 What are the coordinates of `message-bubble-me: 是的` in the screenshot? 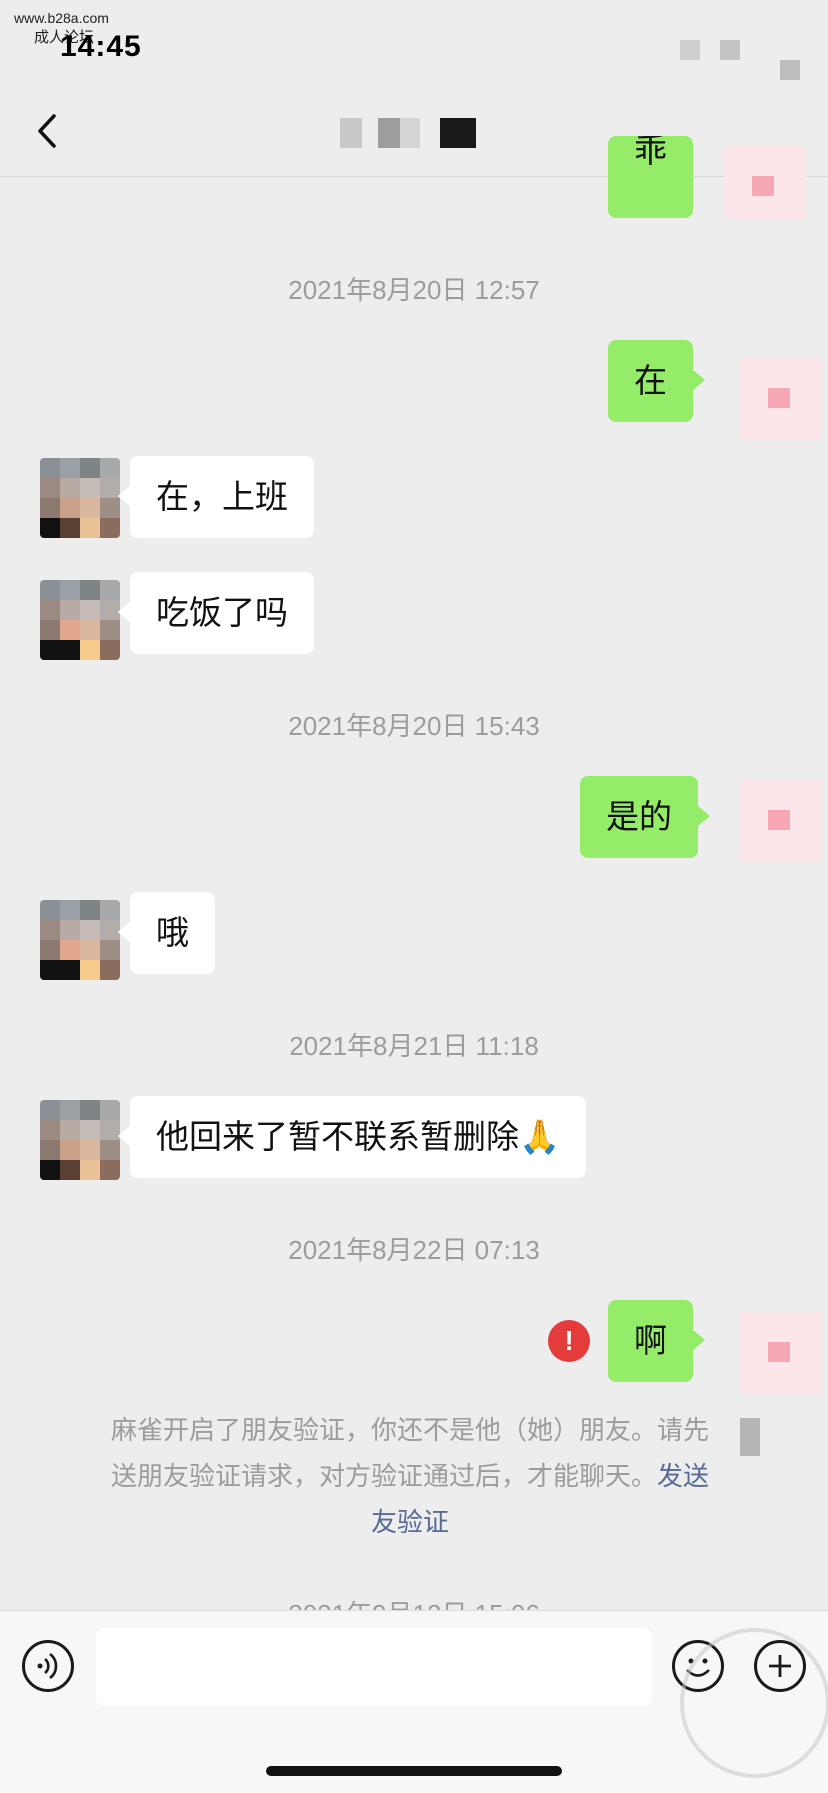 It's located at (645, 817).